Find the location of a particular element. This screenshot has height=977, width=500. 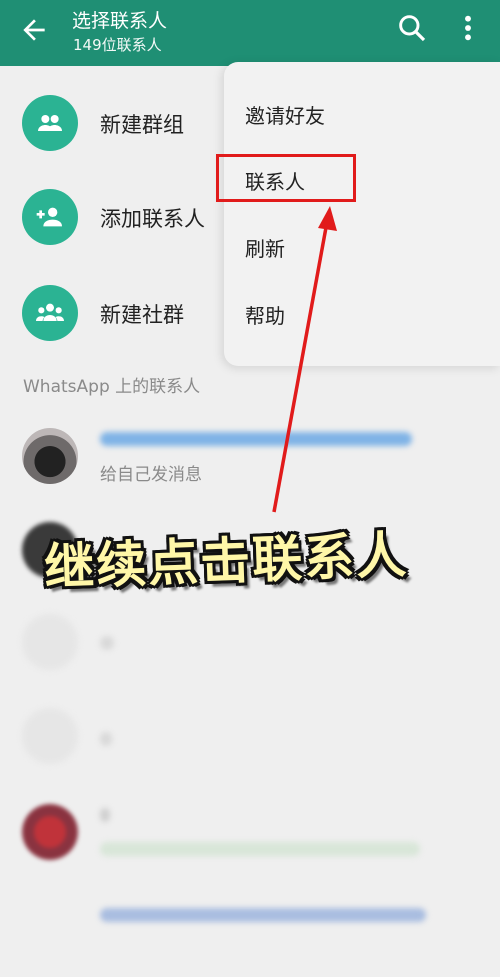

community-icon is located at coordinates (50, 312).